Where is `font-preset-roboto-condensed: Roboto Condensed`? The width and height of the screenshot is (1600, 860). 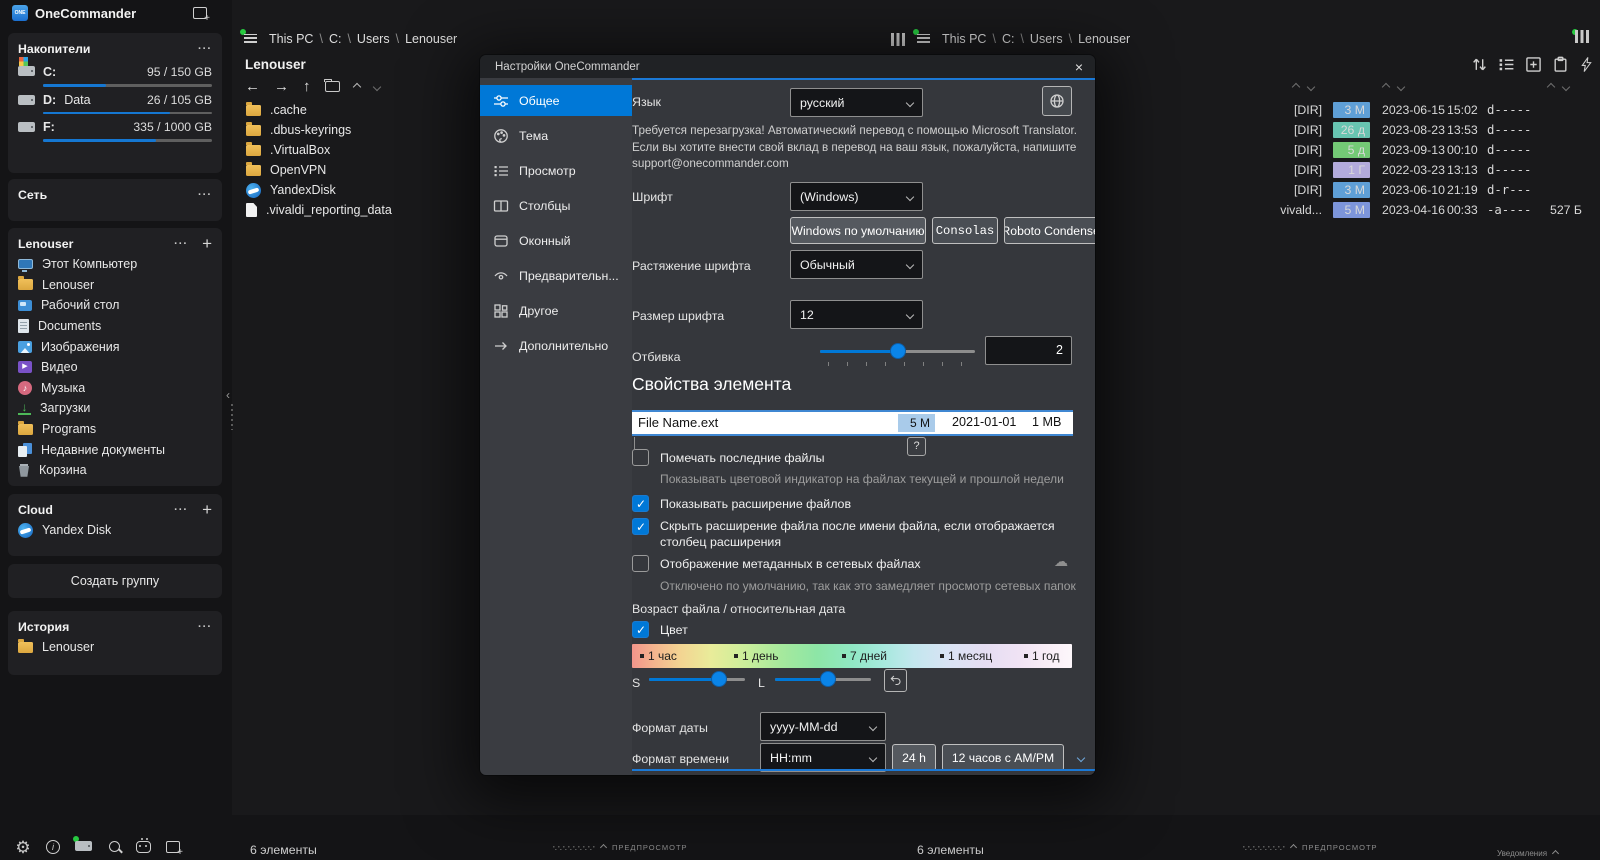 font-preset-roboto-condensed: Roboto Condensed is located at coordinates (1049, 230).